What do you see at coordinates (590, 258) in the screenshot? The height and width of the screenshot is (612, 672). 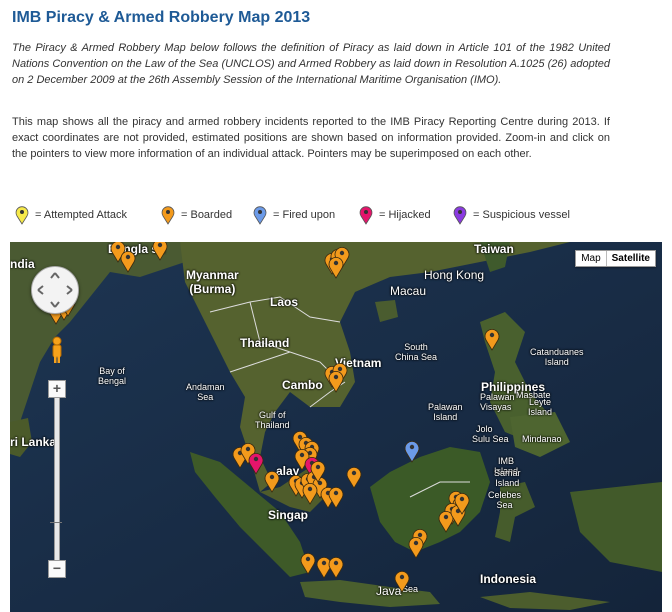 I see `map-type-map-button: Map` at bounding box center [590, 258].